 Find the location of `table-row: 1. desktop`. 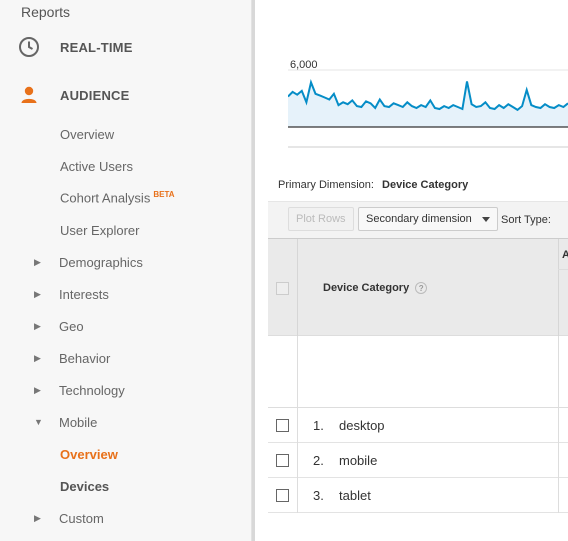

table-row: 1. desktop is located at coordinates (418, 425).